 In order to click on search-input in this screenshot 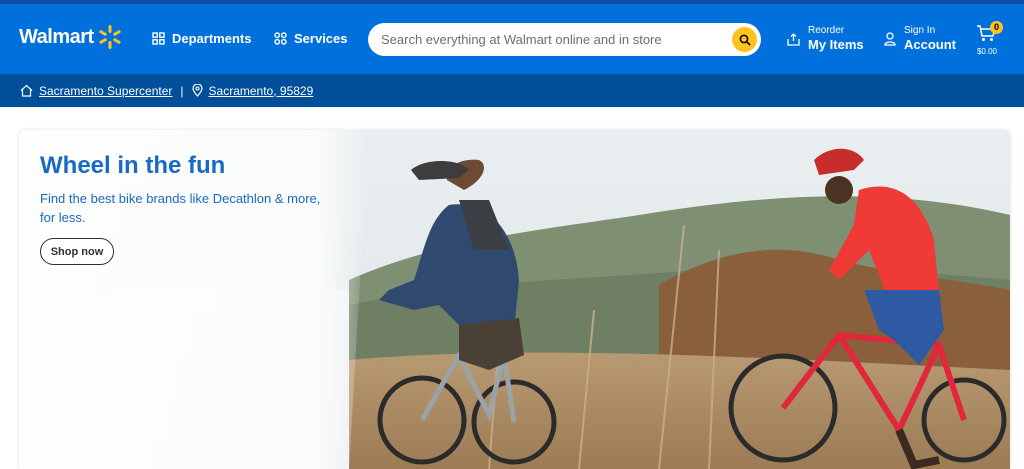, I will do `click(551, 39)`.